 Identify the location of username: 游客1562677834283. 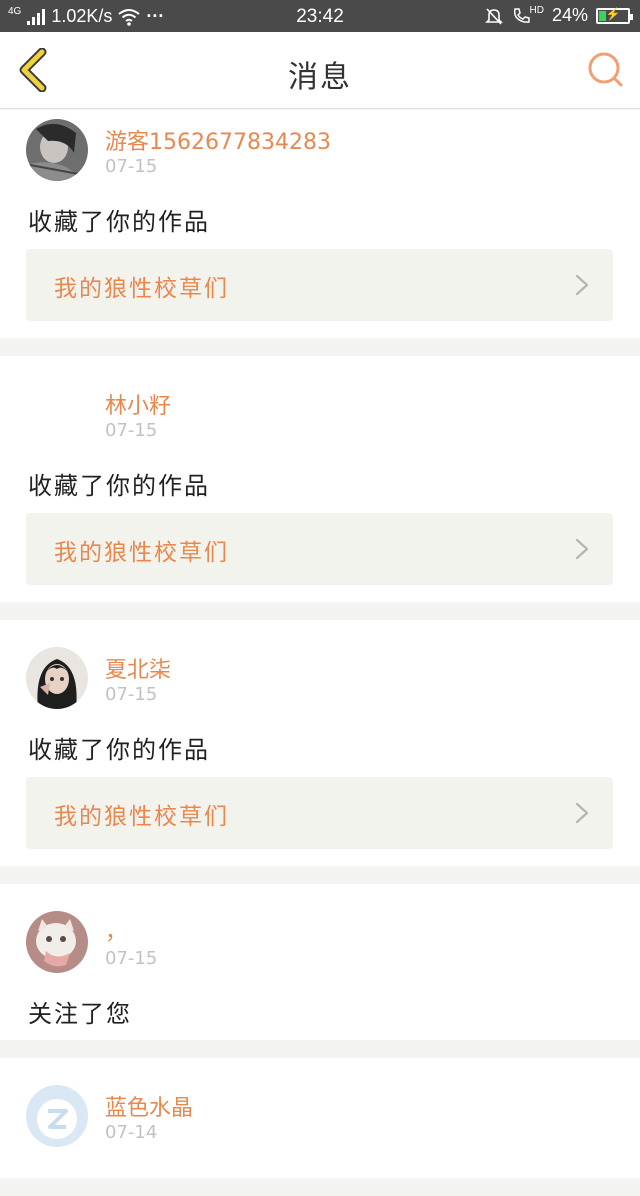
(218, 140).